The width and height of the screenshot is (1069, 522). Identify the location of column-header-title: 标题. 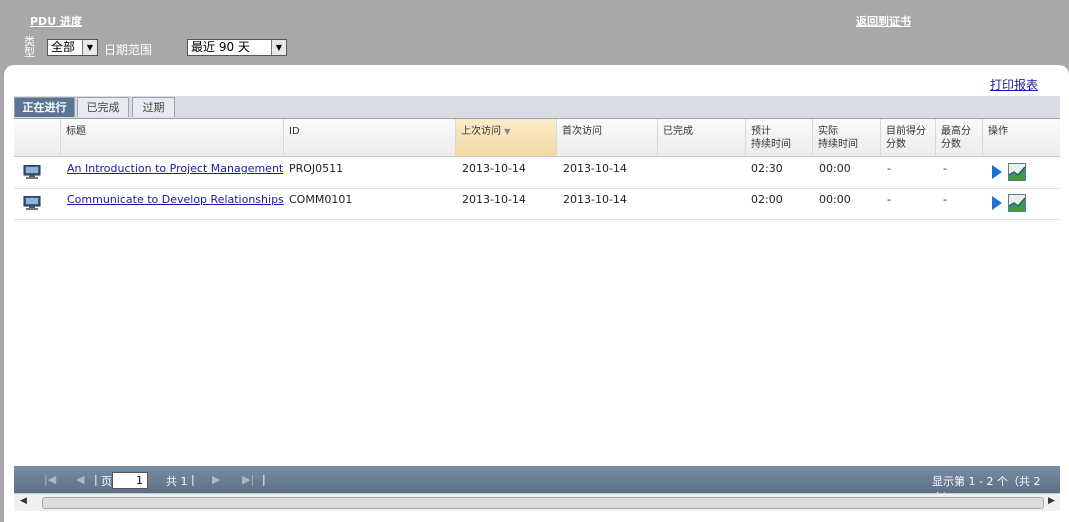
(172, 138).